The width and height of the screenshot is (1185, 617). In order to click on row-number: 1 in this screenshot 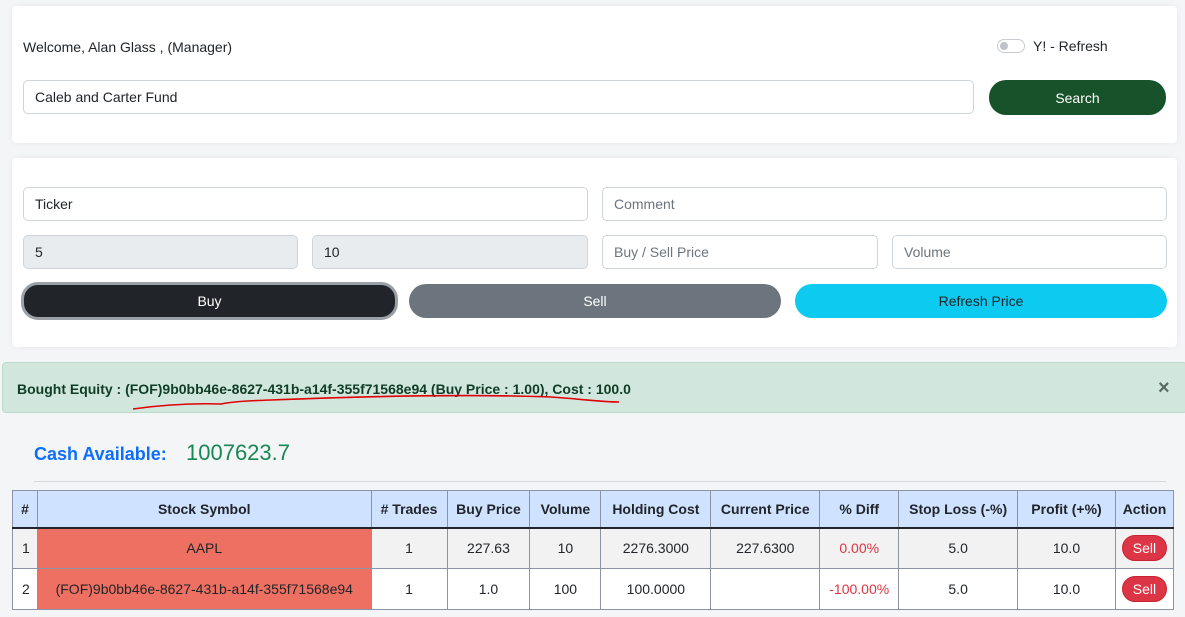, I will do `click(25, 548)`.